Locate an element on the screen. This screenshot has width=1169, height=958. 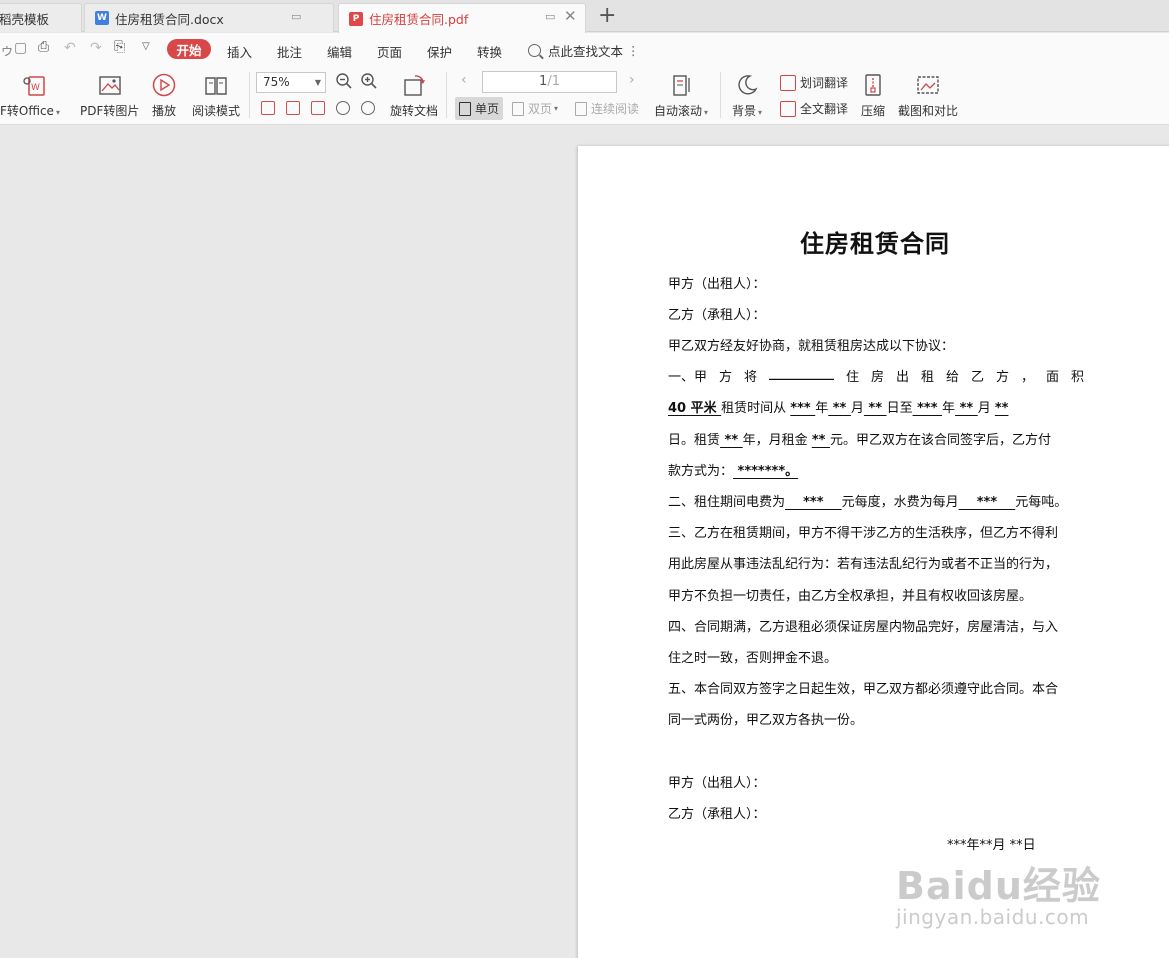
start-menu-tab: 开始 is located at coordinates (189, 49).